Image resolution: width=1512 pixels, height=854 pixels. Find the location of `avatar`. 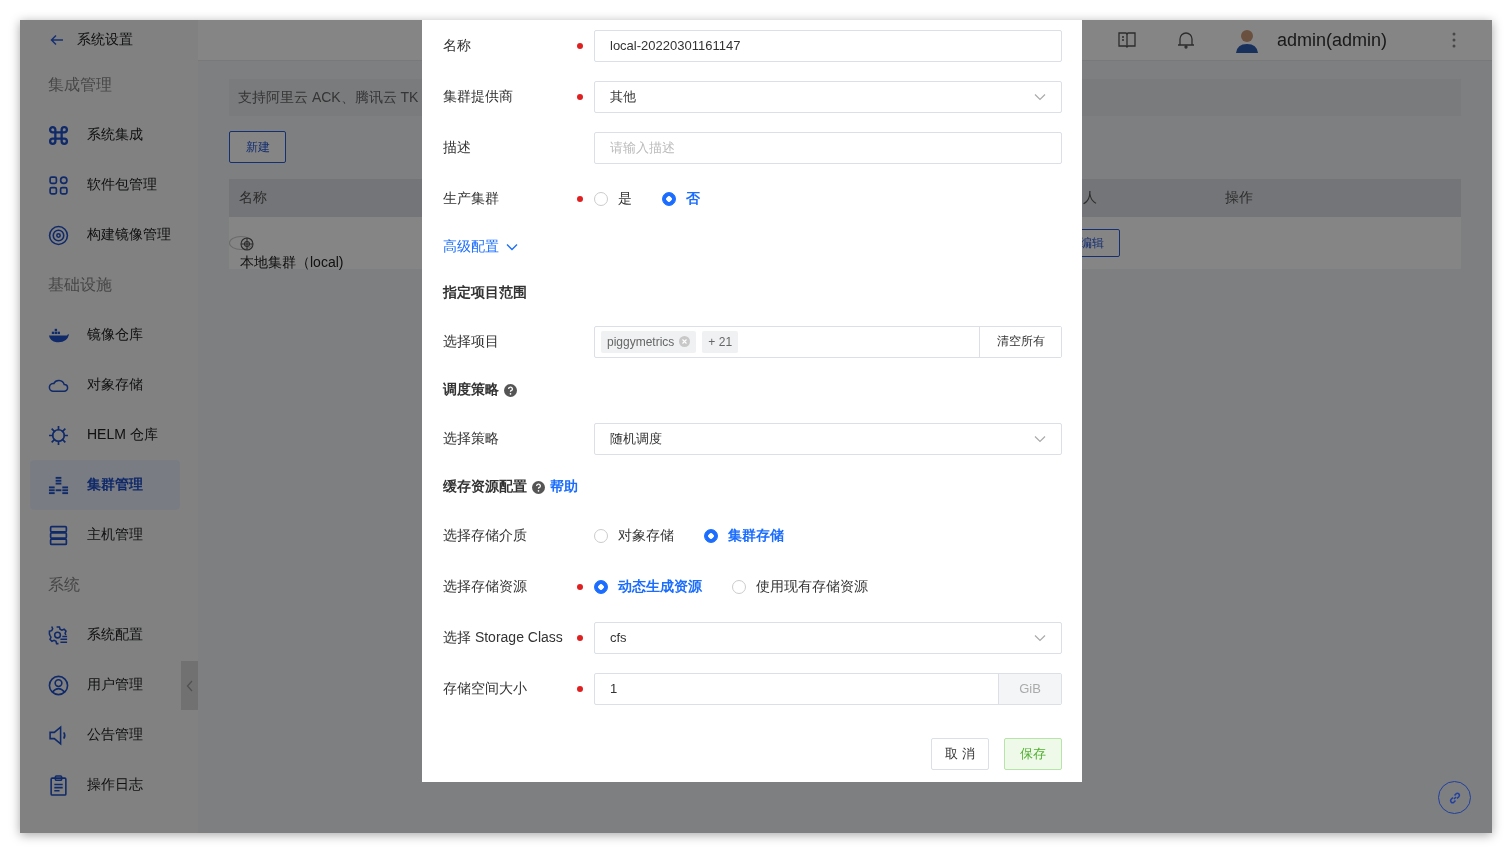

avatar is located at coordinates (1246, 40).